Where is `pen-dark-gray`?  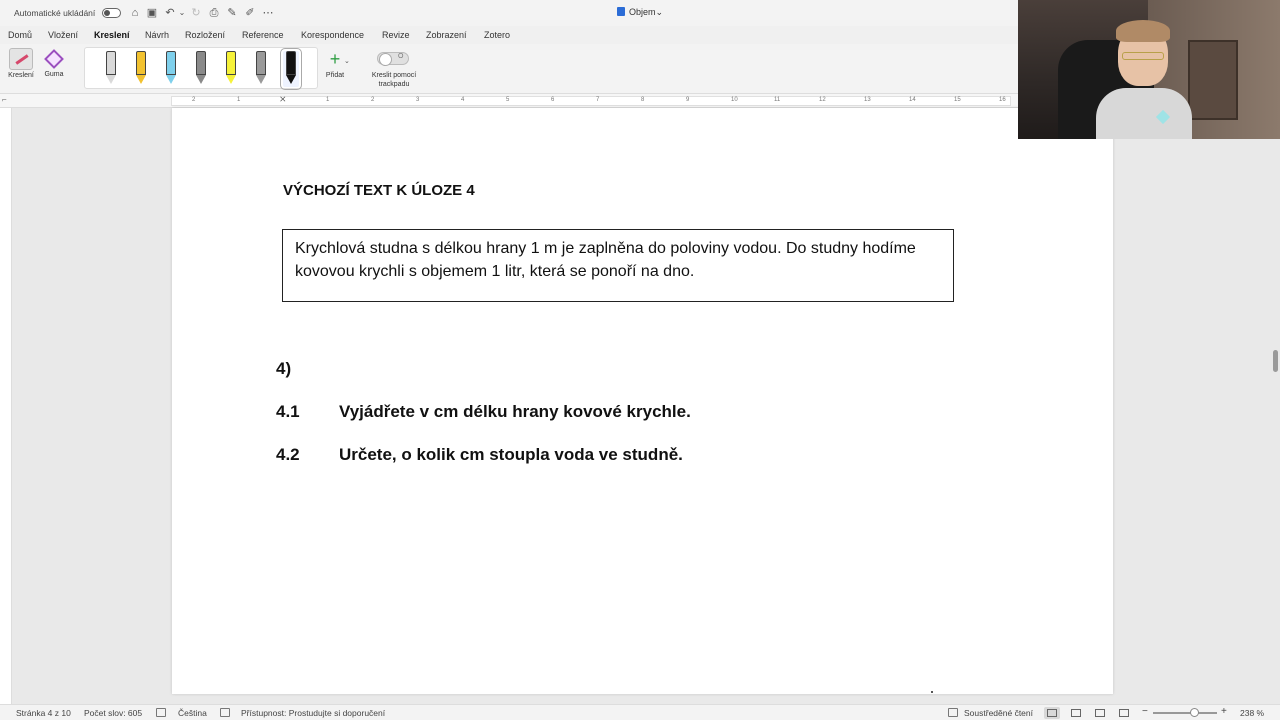
pen-dark-gray is located at coordinates (261, 69).